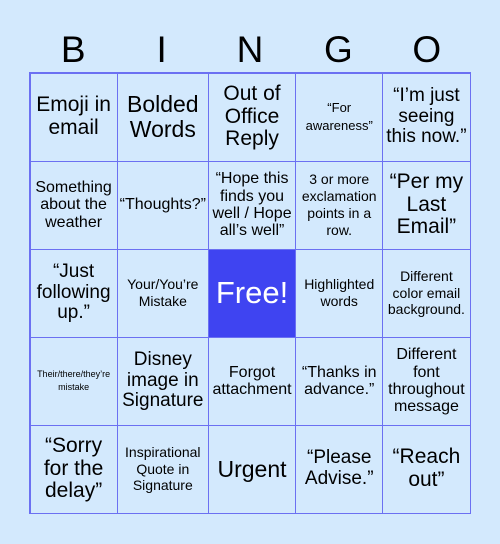 The width and height of the screenshot is (500, 544). I want to click on header-letter-g: G, so click(338, 49).